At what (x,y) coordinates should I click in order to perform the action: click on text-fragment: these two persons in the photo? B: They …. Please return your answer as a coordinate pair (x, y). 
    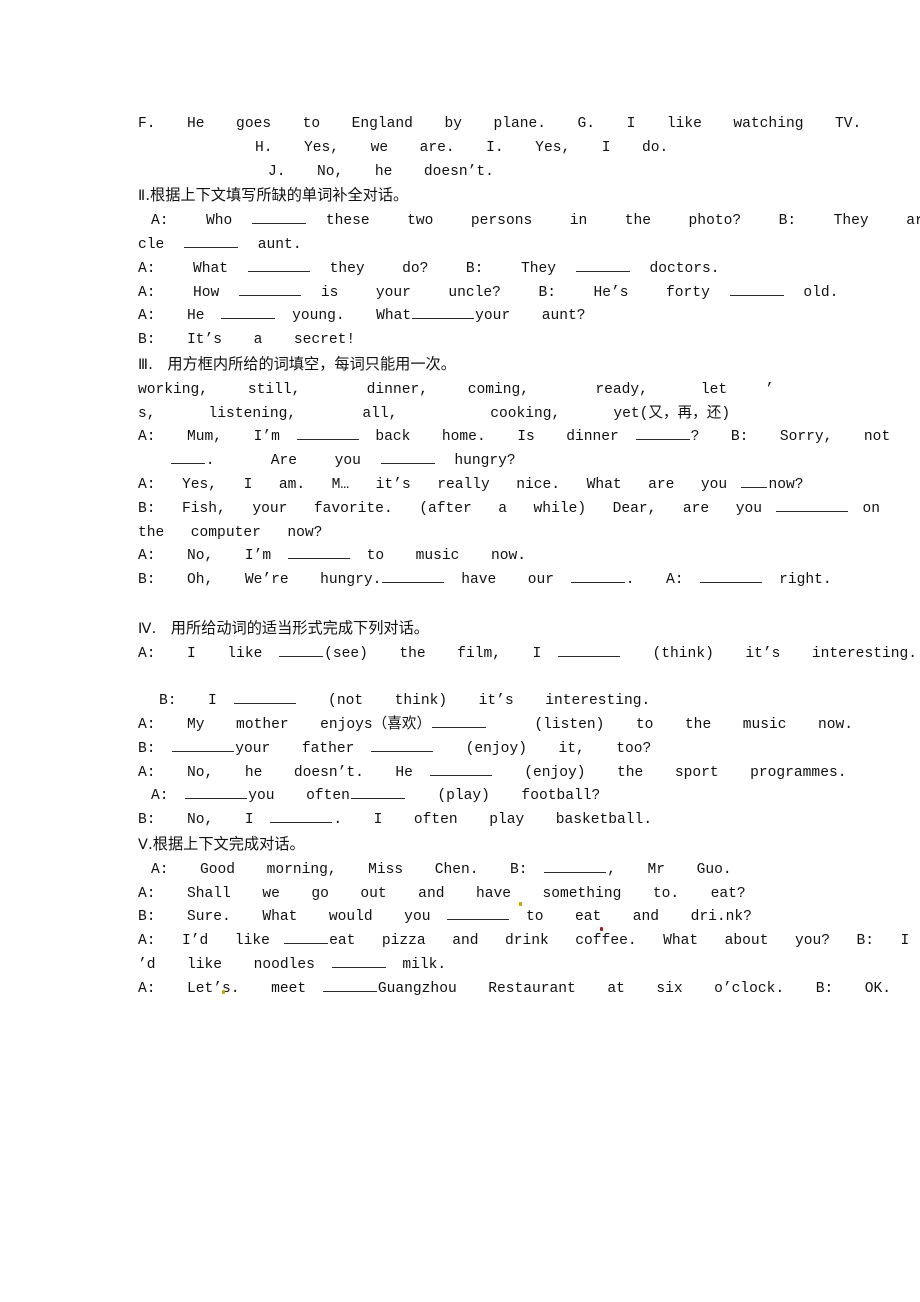
    Looking at the image, I should click on (622, 221).